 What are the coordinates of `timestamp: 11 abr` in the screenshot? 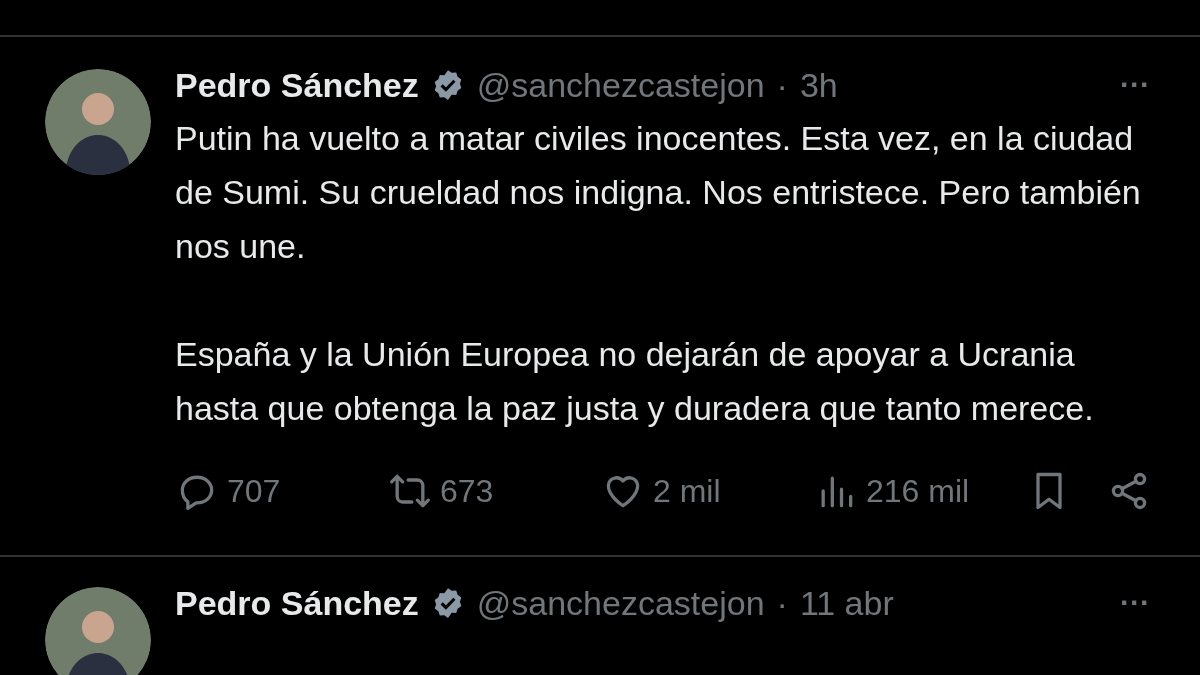 It's located at (846, 603).